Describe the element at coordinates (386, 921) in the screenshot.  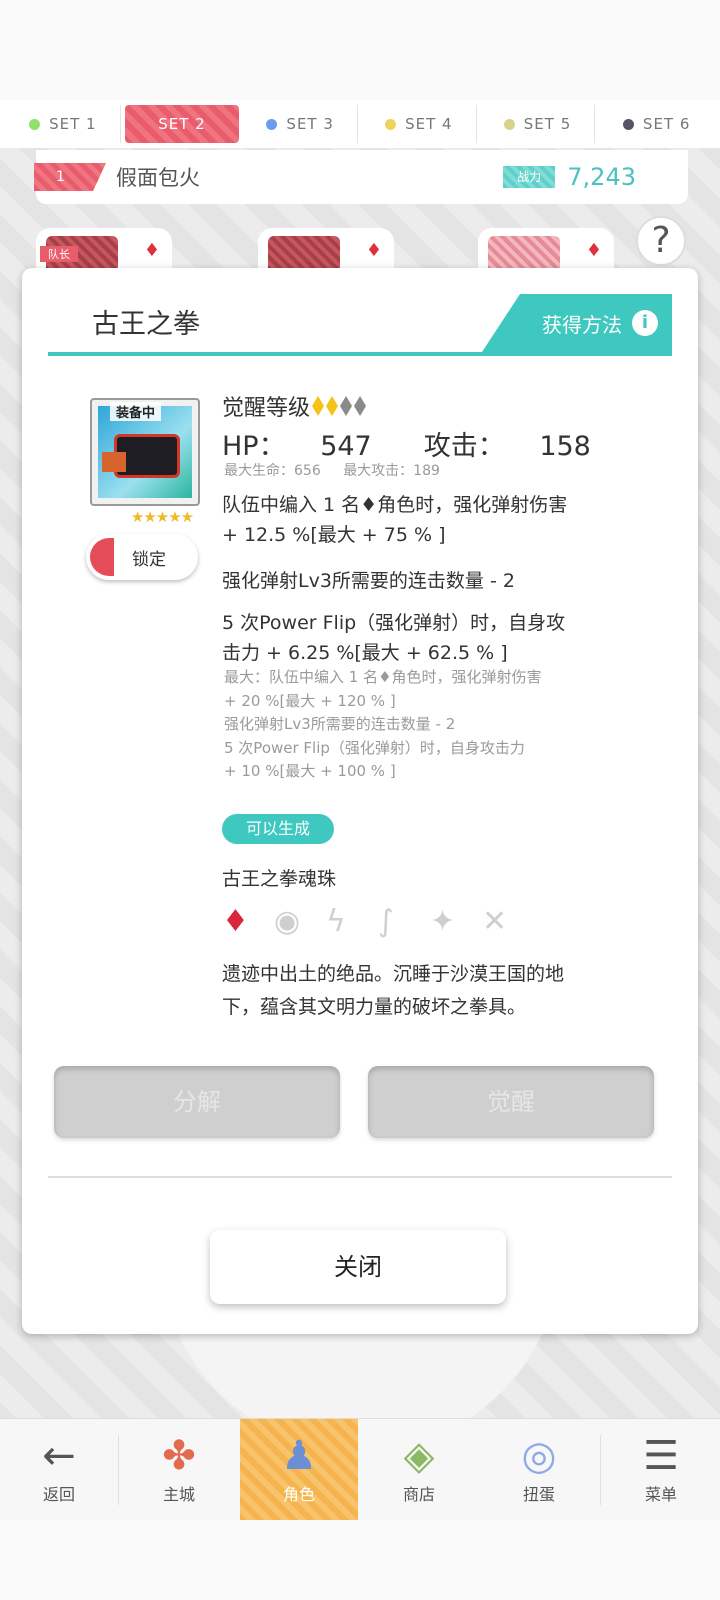
I see `wind-element-icon: ∫` at that location.